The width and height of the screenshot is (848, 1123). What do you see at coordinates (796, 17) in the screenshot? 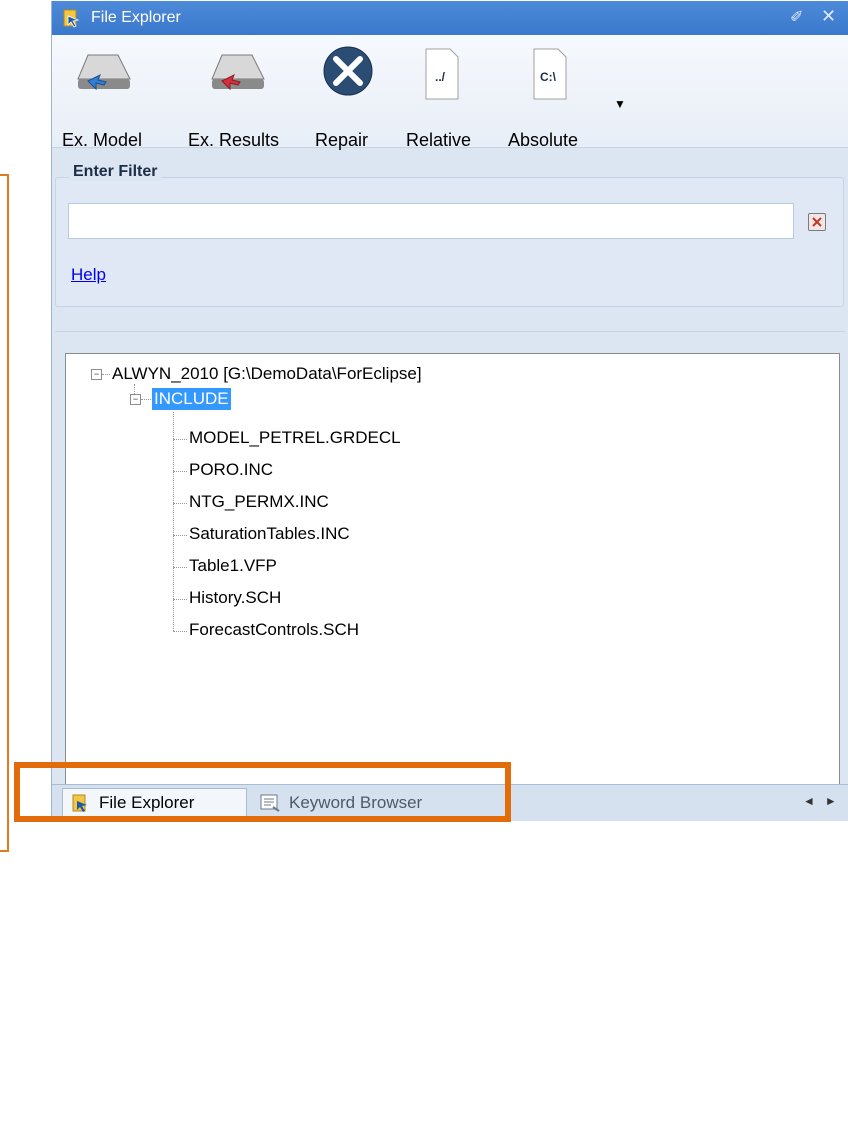
I see `pin-icon: ✐` at bounding box center [796, 17].